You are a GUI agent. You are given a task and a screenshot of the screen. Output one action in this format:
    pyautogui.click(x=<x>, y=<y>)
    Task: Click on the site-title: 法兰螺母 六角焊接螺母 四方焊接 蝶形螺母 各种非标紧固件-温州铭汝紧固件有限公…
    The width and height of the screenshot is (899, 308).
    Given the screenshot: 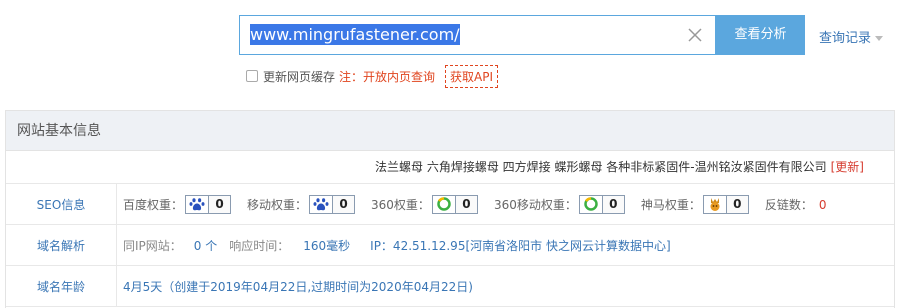 What is the action you would take?
    pyautogui.click(x=601, y=167)
    